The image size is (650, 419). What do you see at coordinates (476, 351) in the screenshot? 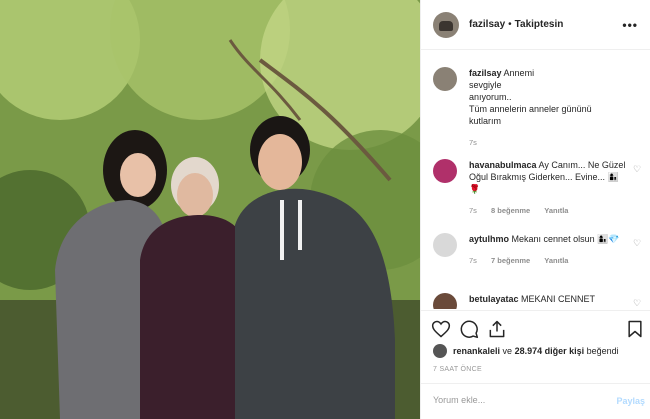
I see `likes-user: renankaleli` at bounding box center [476, 351].